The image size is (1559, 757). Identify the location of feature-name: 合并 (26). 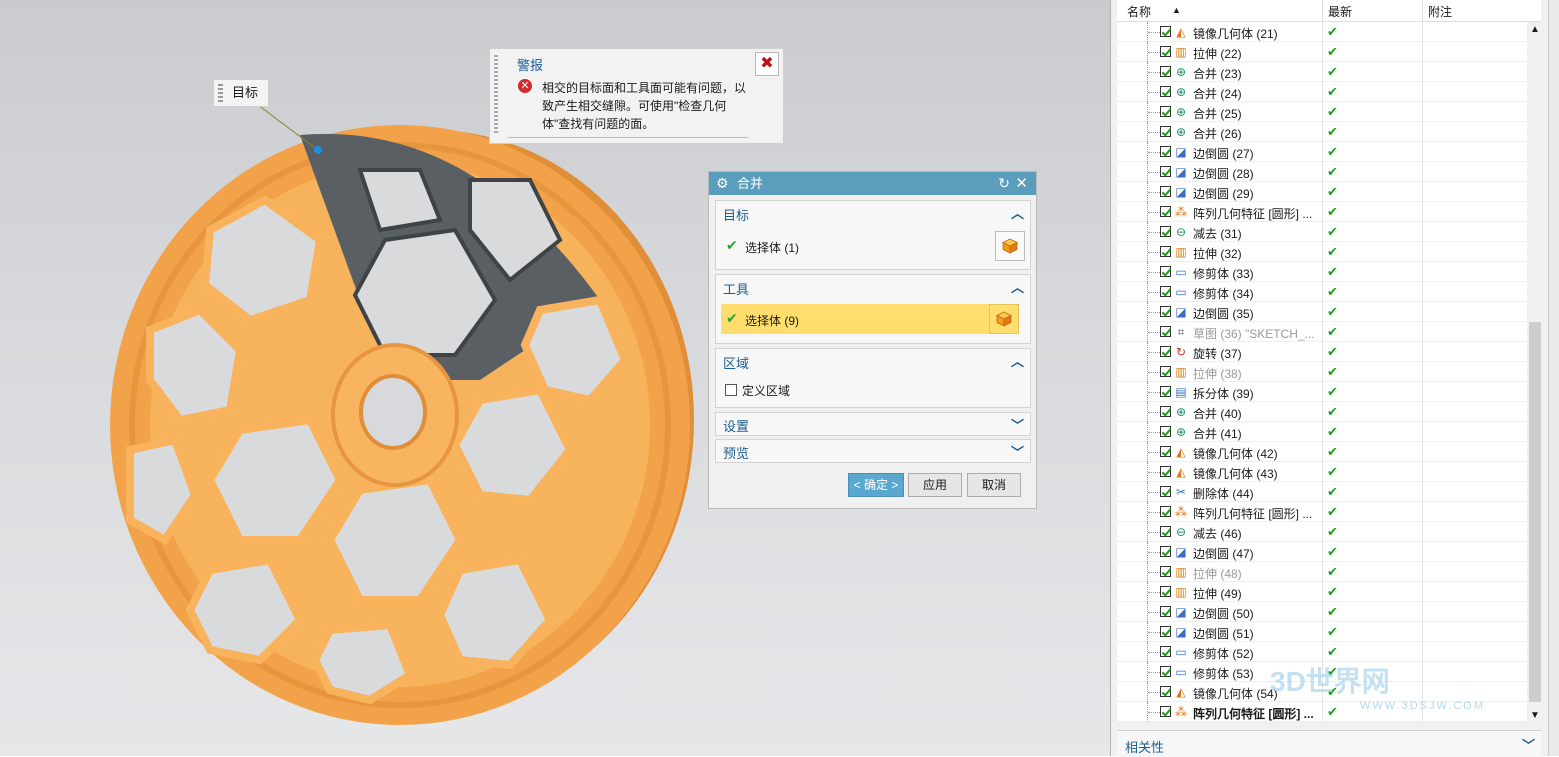
(1217, 134).